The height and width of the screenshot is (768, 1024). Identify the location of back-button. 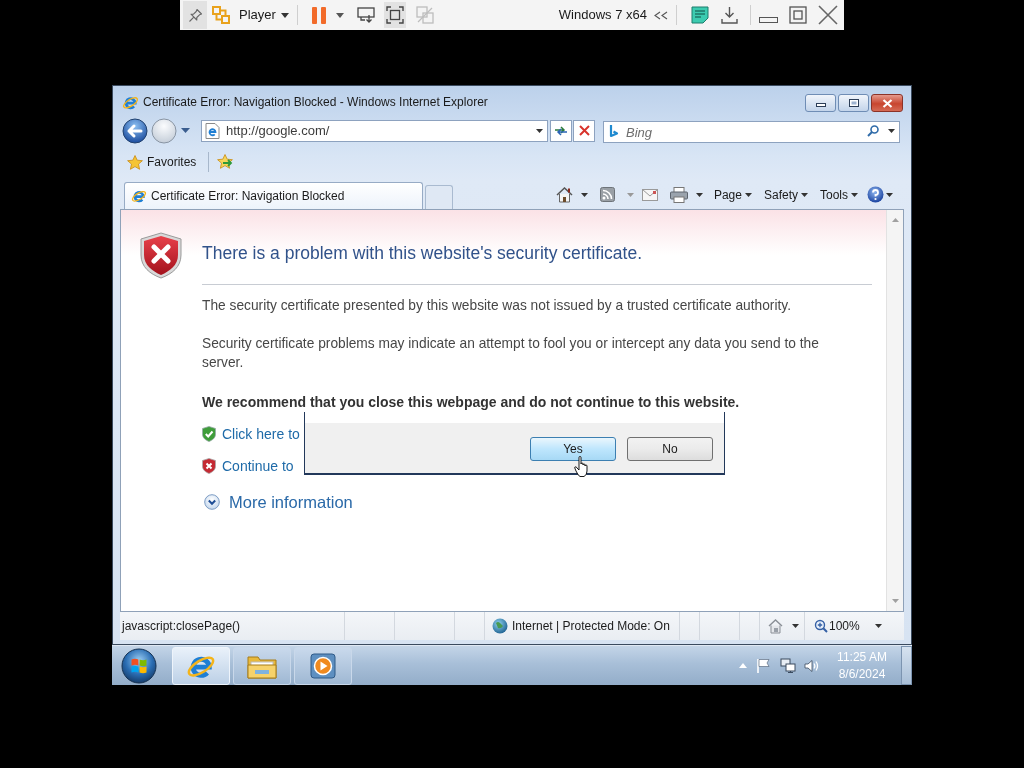
(135, 130).